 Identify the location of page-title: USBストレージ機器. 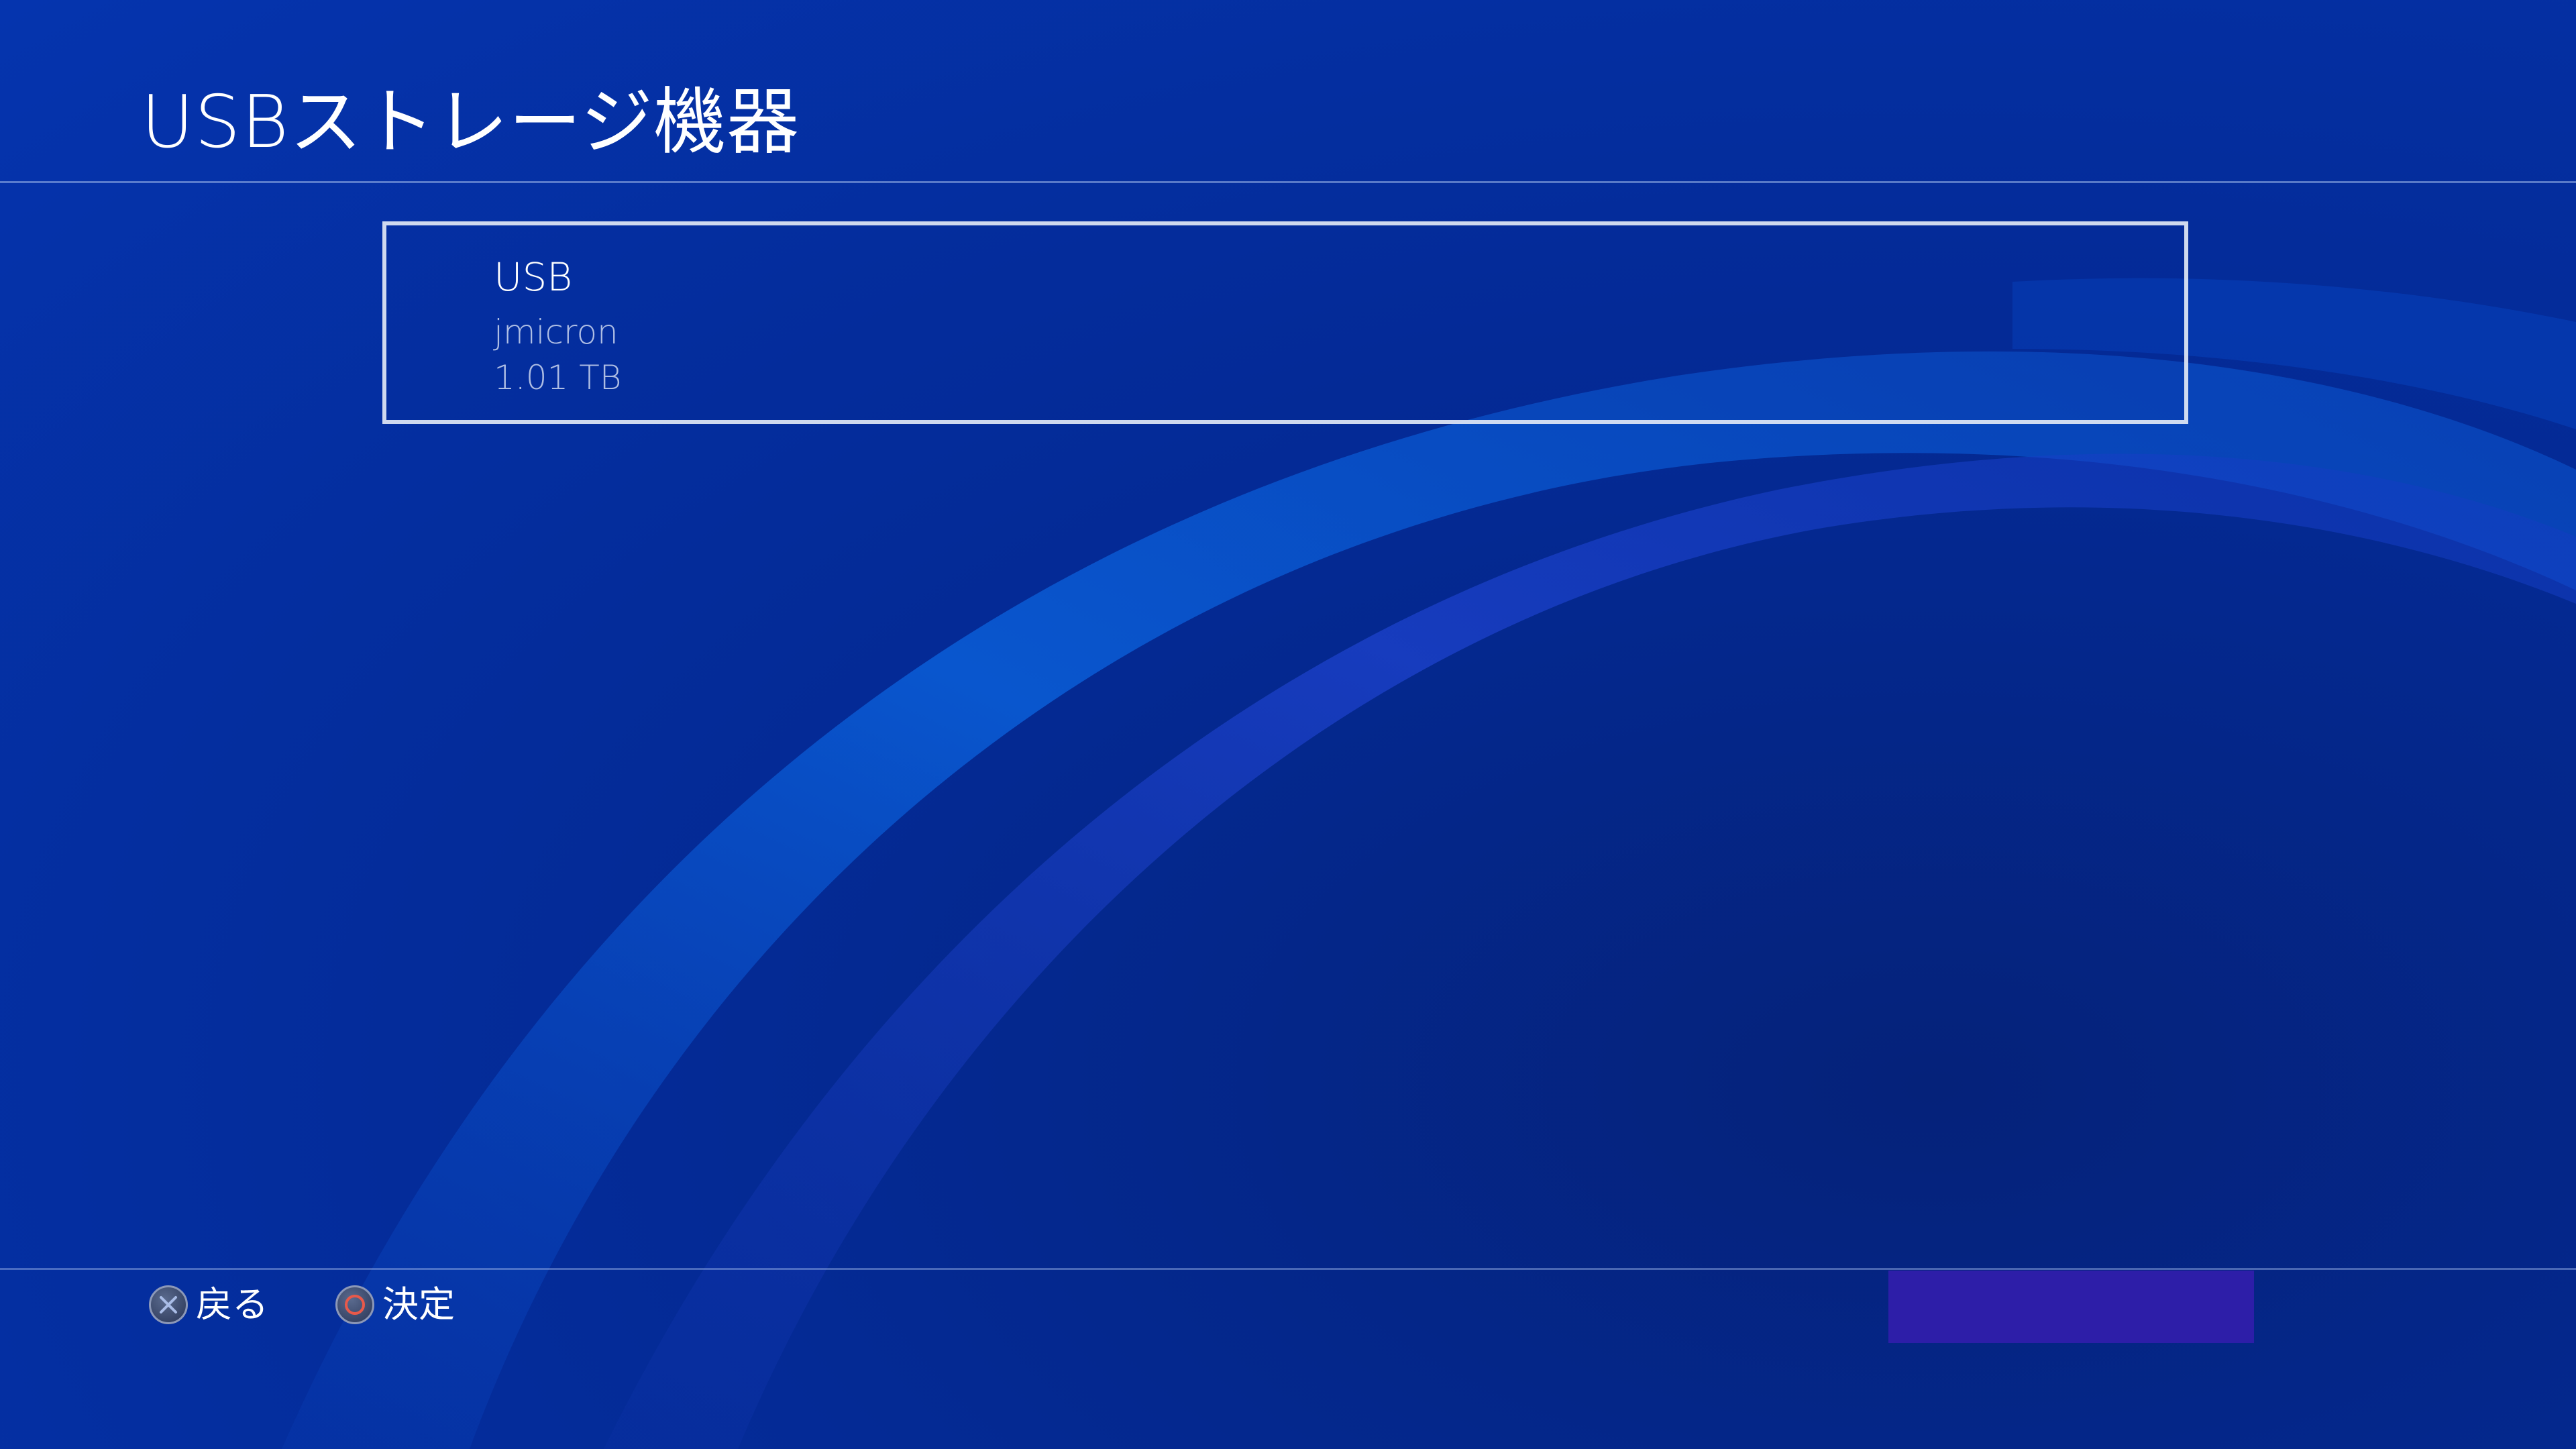
(470, 122).